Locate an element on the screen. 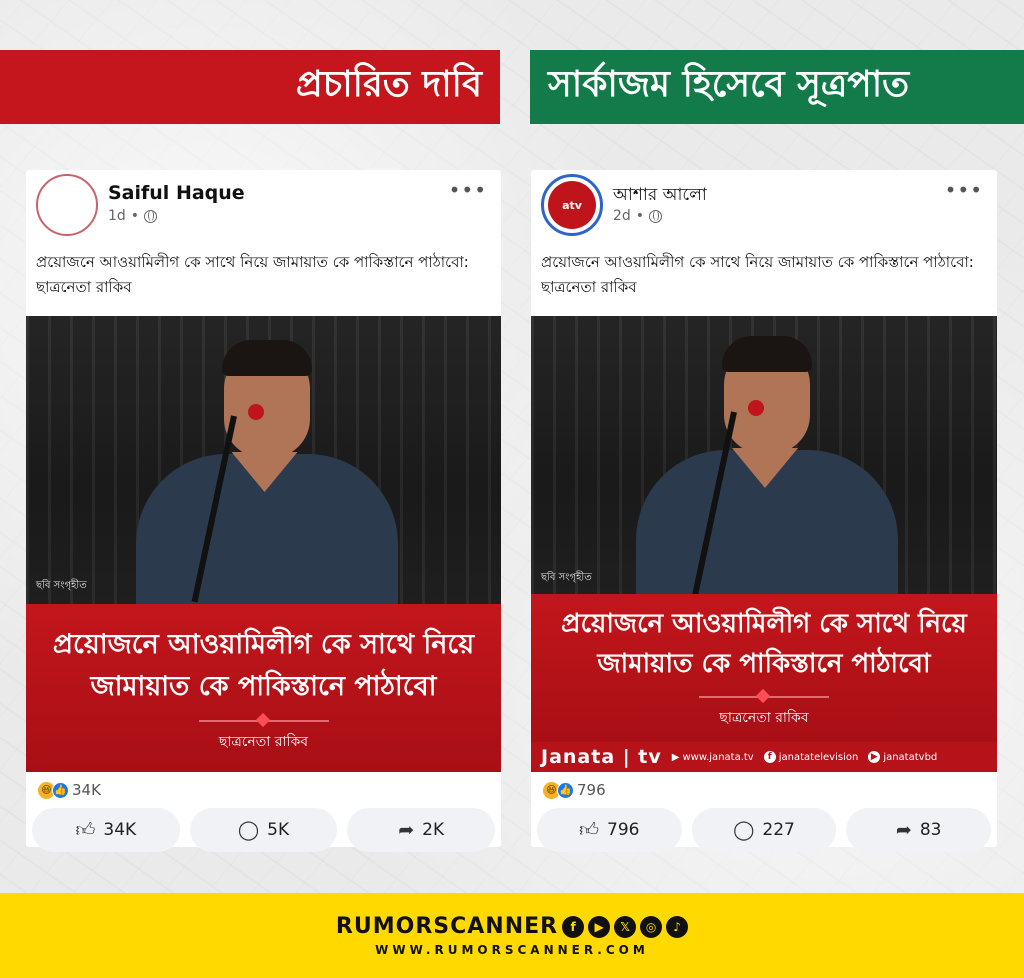  footer-brand-row: RUMORSCANNER f ▶ 𝕏 ◎ ♪ is located at coordinates (512, 926).